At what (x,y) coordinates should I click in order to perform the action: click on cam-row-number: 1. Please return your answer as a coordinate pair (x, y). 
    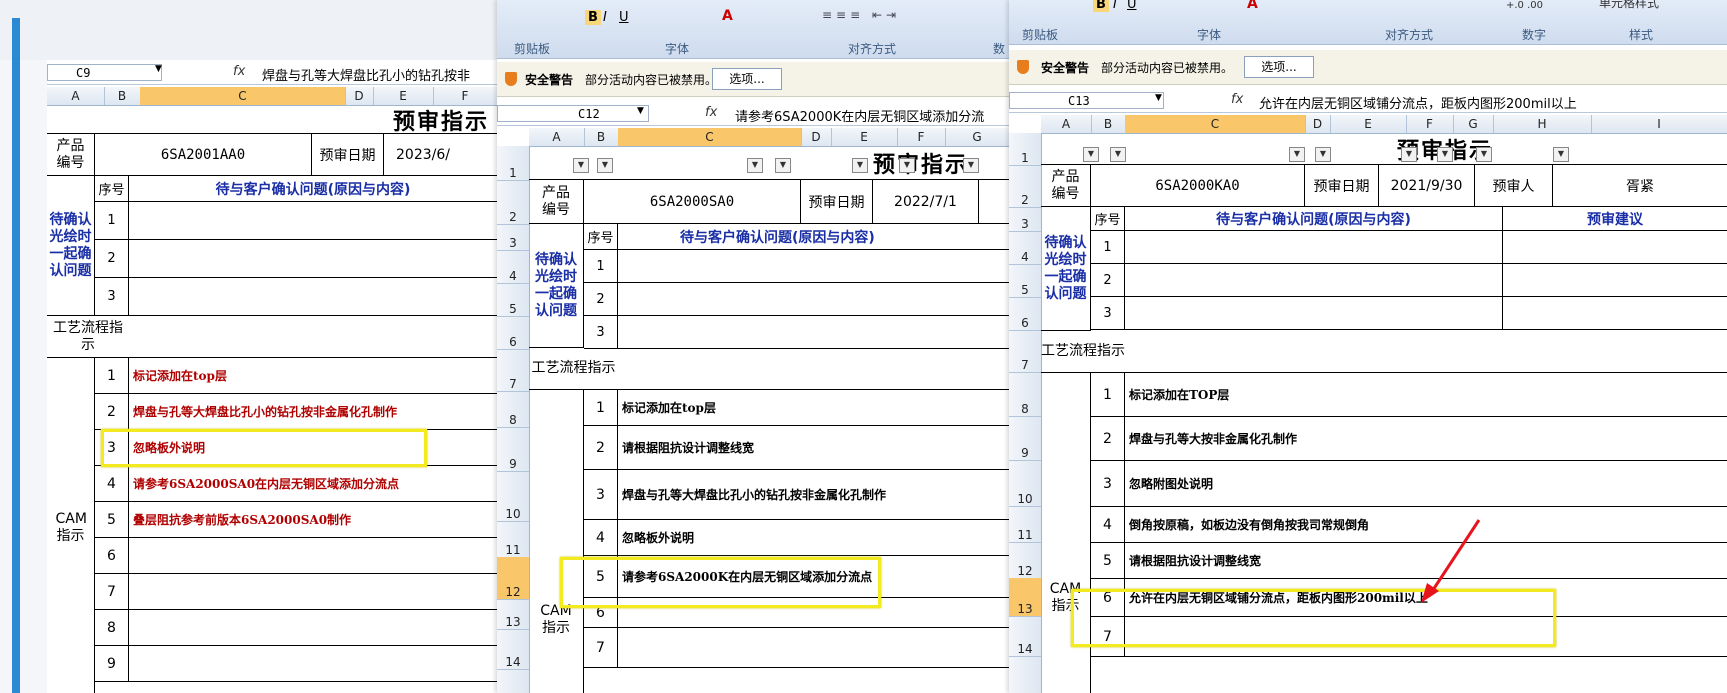
    Looking at the image, I should click on (601, 408).